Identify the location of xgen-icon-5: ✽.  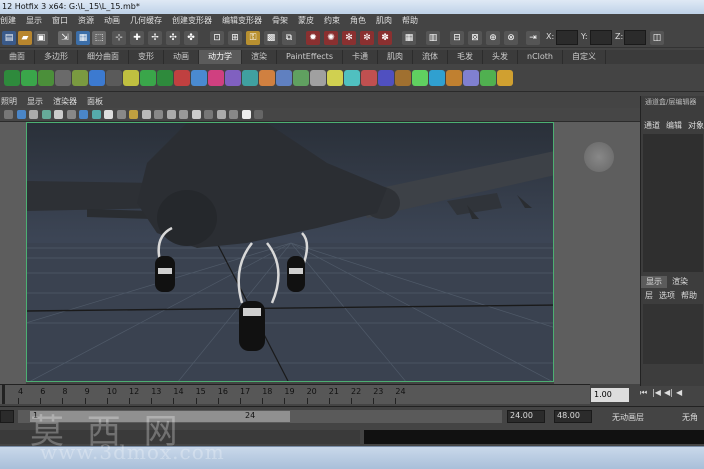
(385, 38).